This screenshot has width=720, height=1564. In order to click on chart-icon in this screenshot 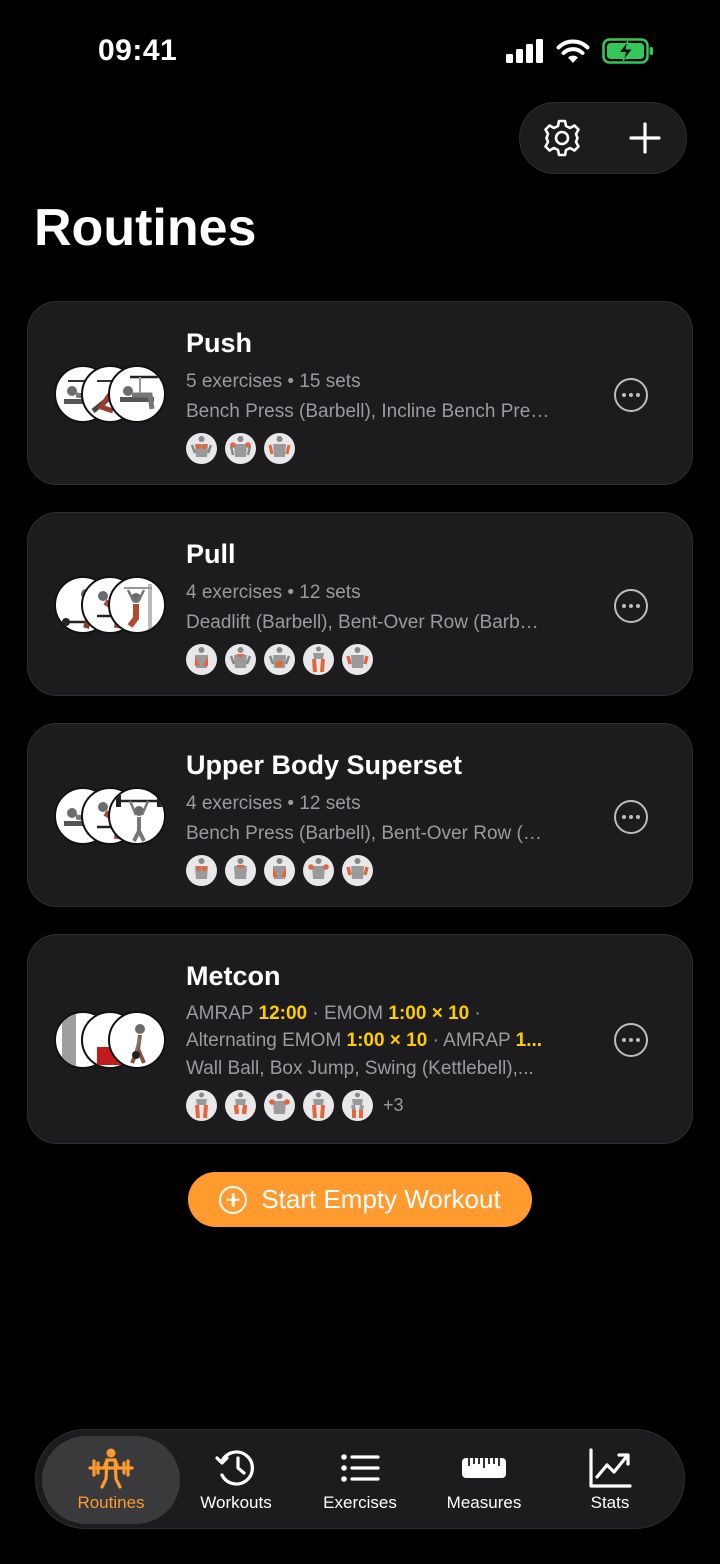, I will do `click(610, 1468)`.